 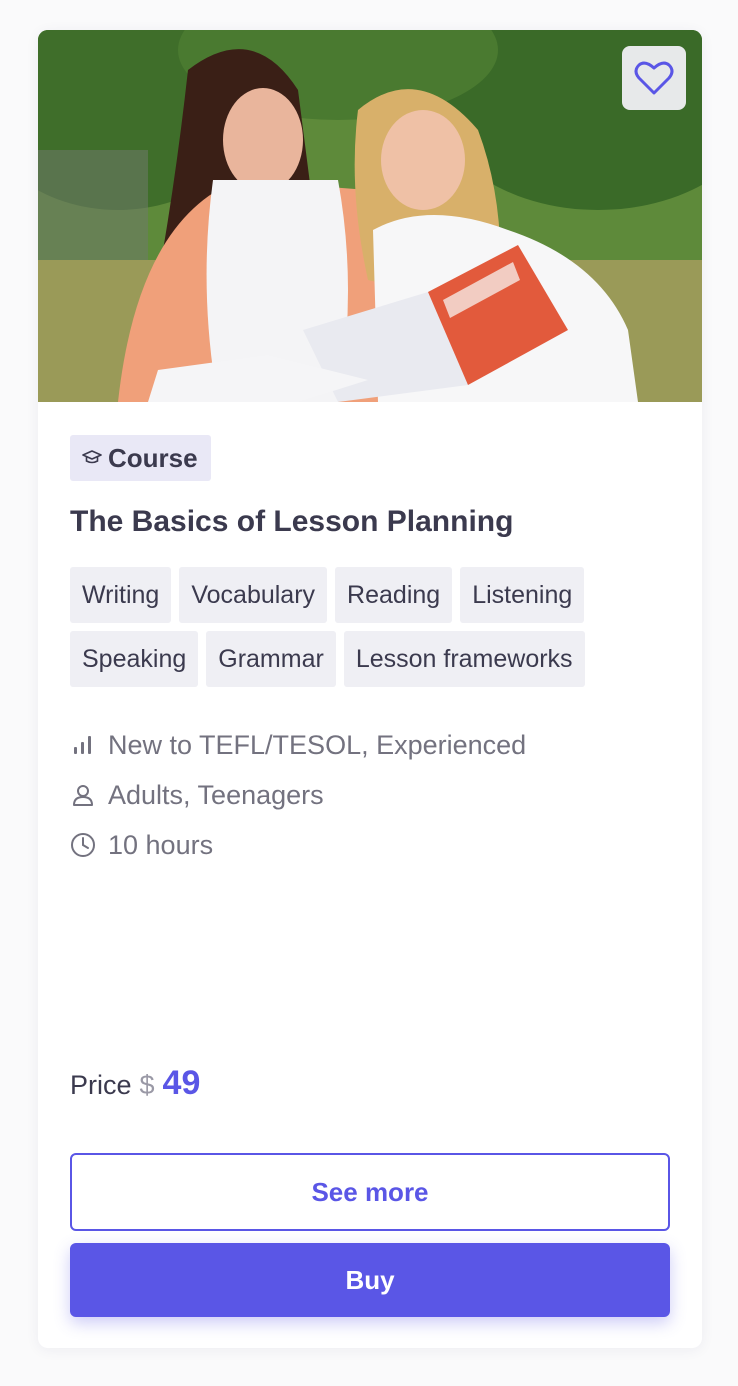 What do you see at coordinates (370, 845) in the screenshot?
I see `meta-duration: 10 hours` at bounding box center [370, 845].